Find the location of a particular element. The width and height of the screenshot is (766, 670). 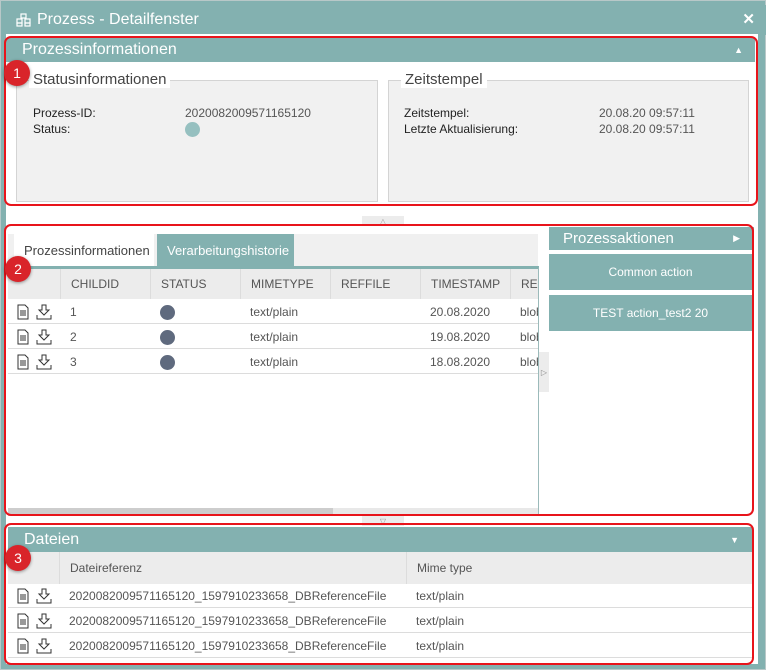

close-icon: ✕ is located at coordinates (748, 19).